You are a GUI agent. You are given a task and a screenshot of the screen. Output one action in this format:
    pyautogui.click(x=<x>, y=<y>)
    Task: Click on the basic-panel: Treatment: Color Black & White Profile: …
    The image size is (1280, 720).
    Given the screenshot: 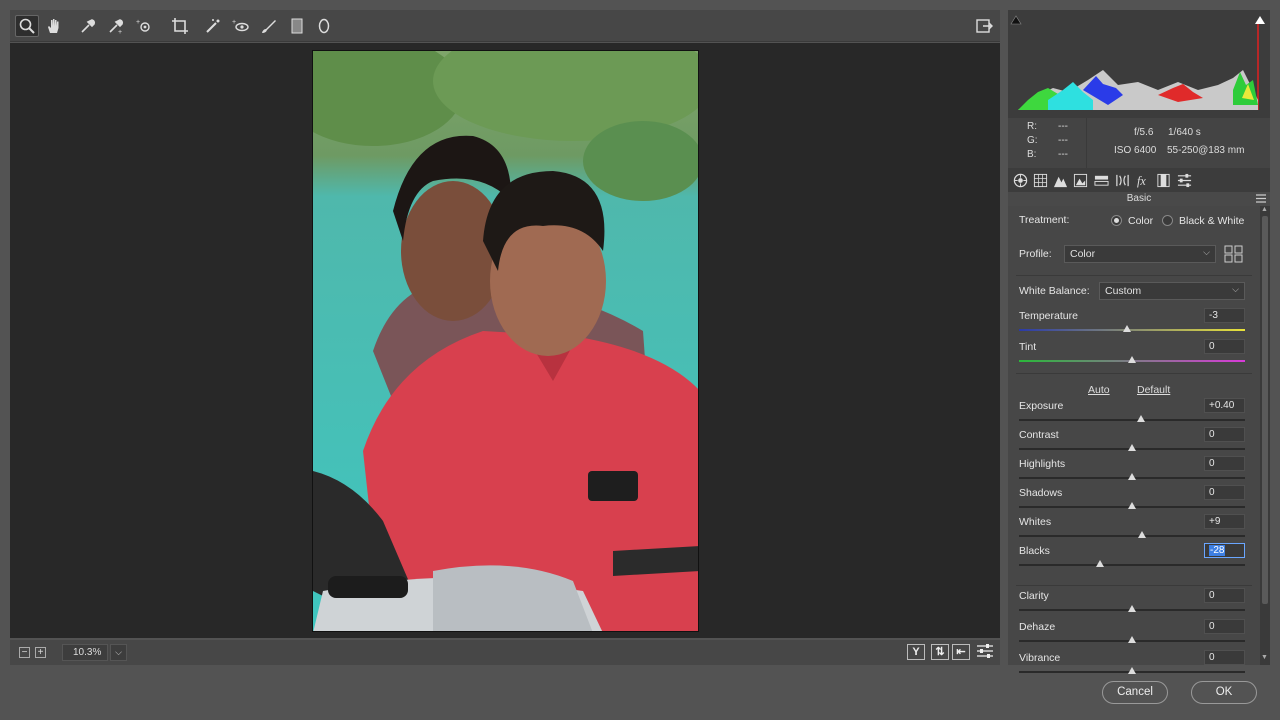 What is the action you would take?
    pyautogui.click(x=1134, y=440)
    